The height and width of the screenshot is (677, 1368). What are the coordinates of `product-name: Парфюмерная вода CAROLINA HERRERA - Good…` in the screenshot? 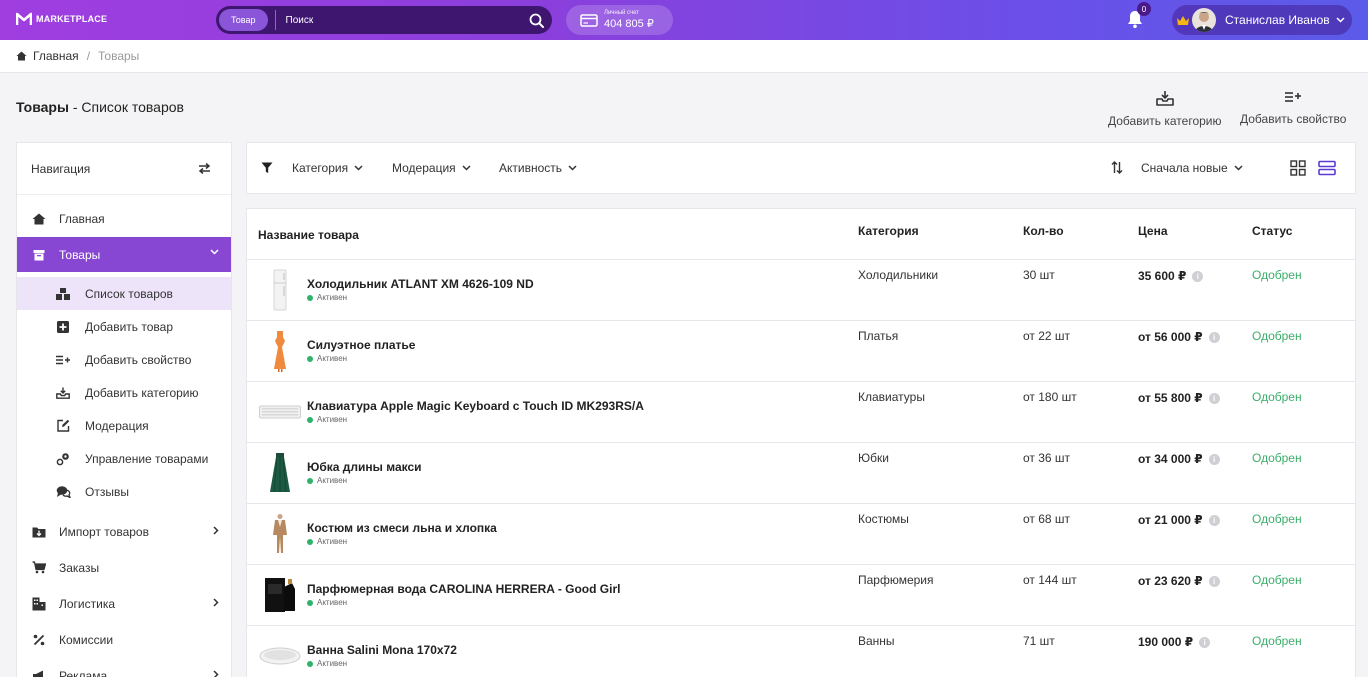 It's located at (463, 589).